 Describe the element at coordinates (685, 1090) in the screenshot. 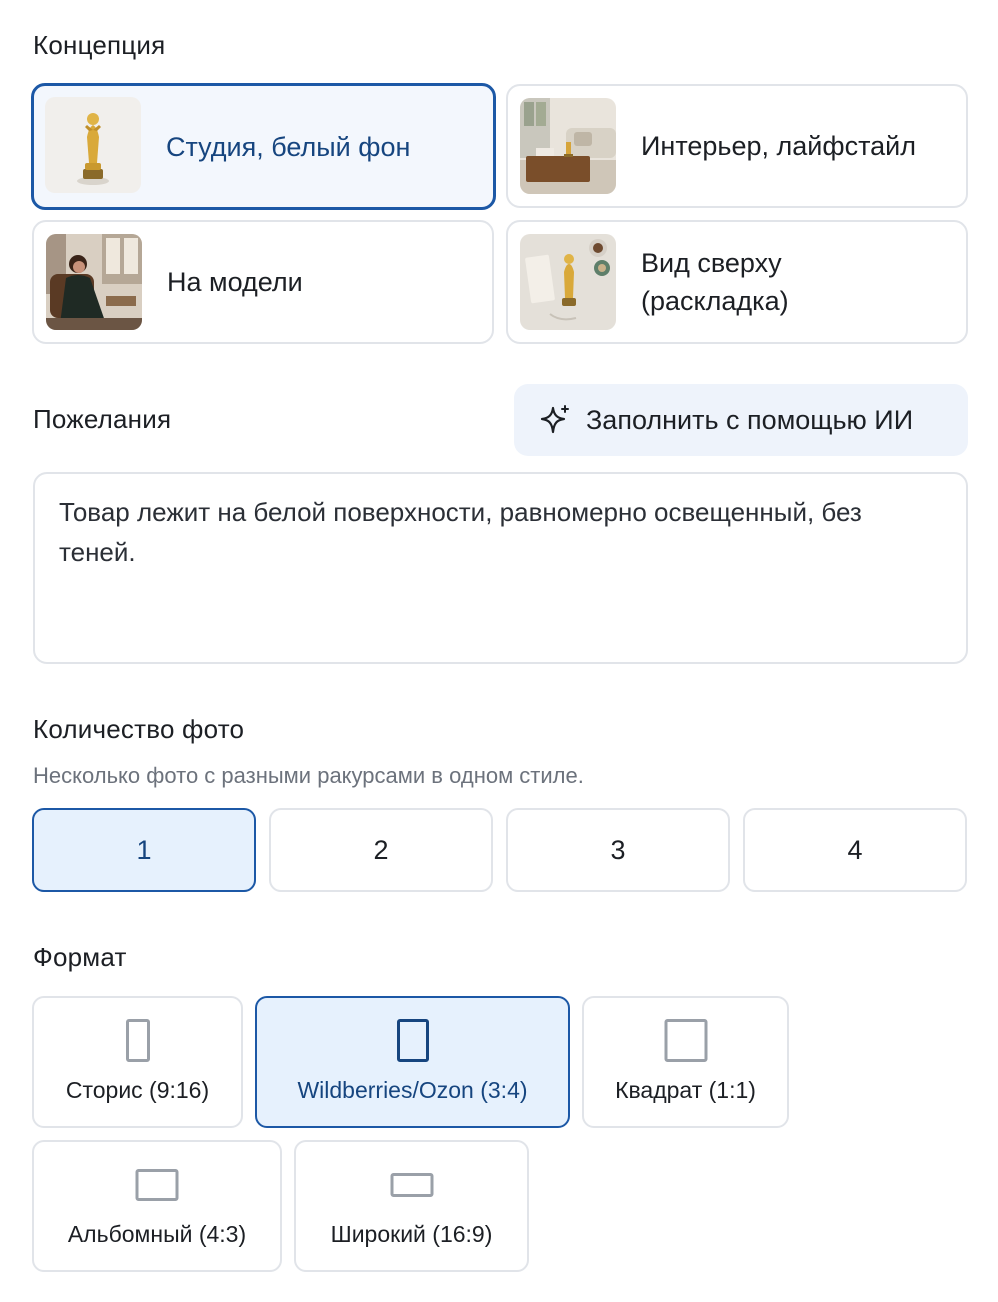

I see `format-option-label: Квадрат (1:1)` at that location.